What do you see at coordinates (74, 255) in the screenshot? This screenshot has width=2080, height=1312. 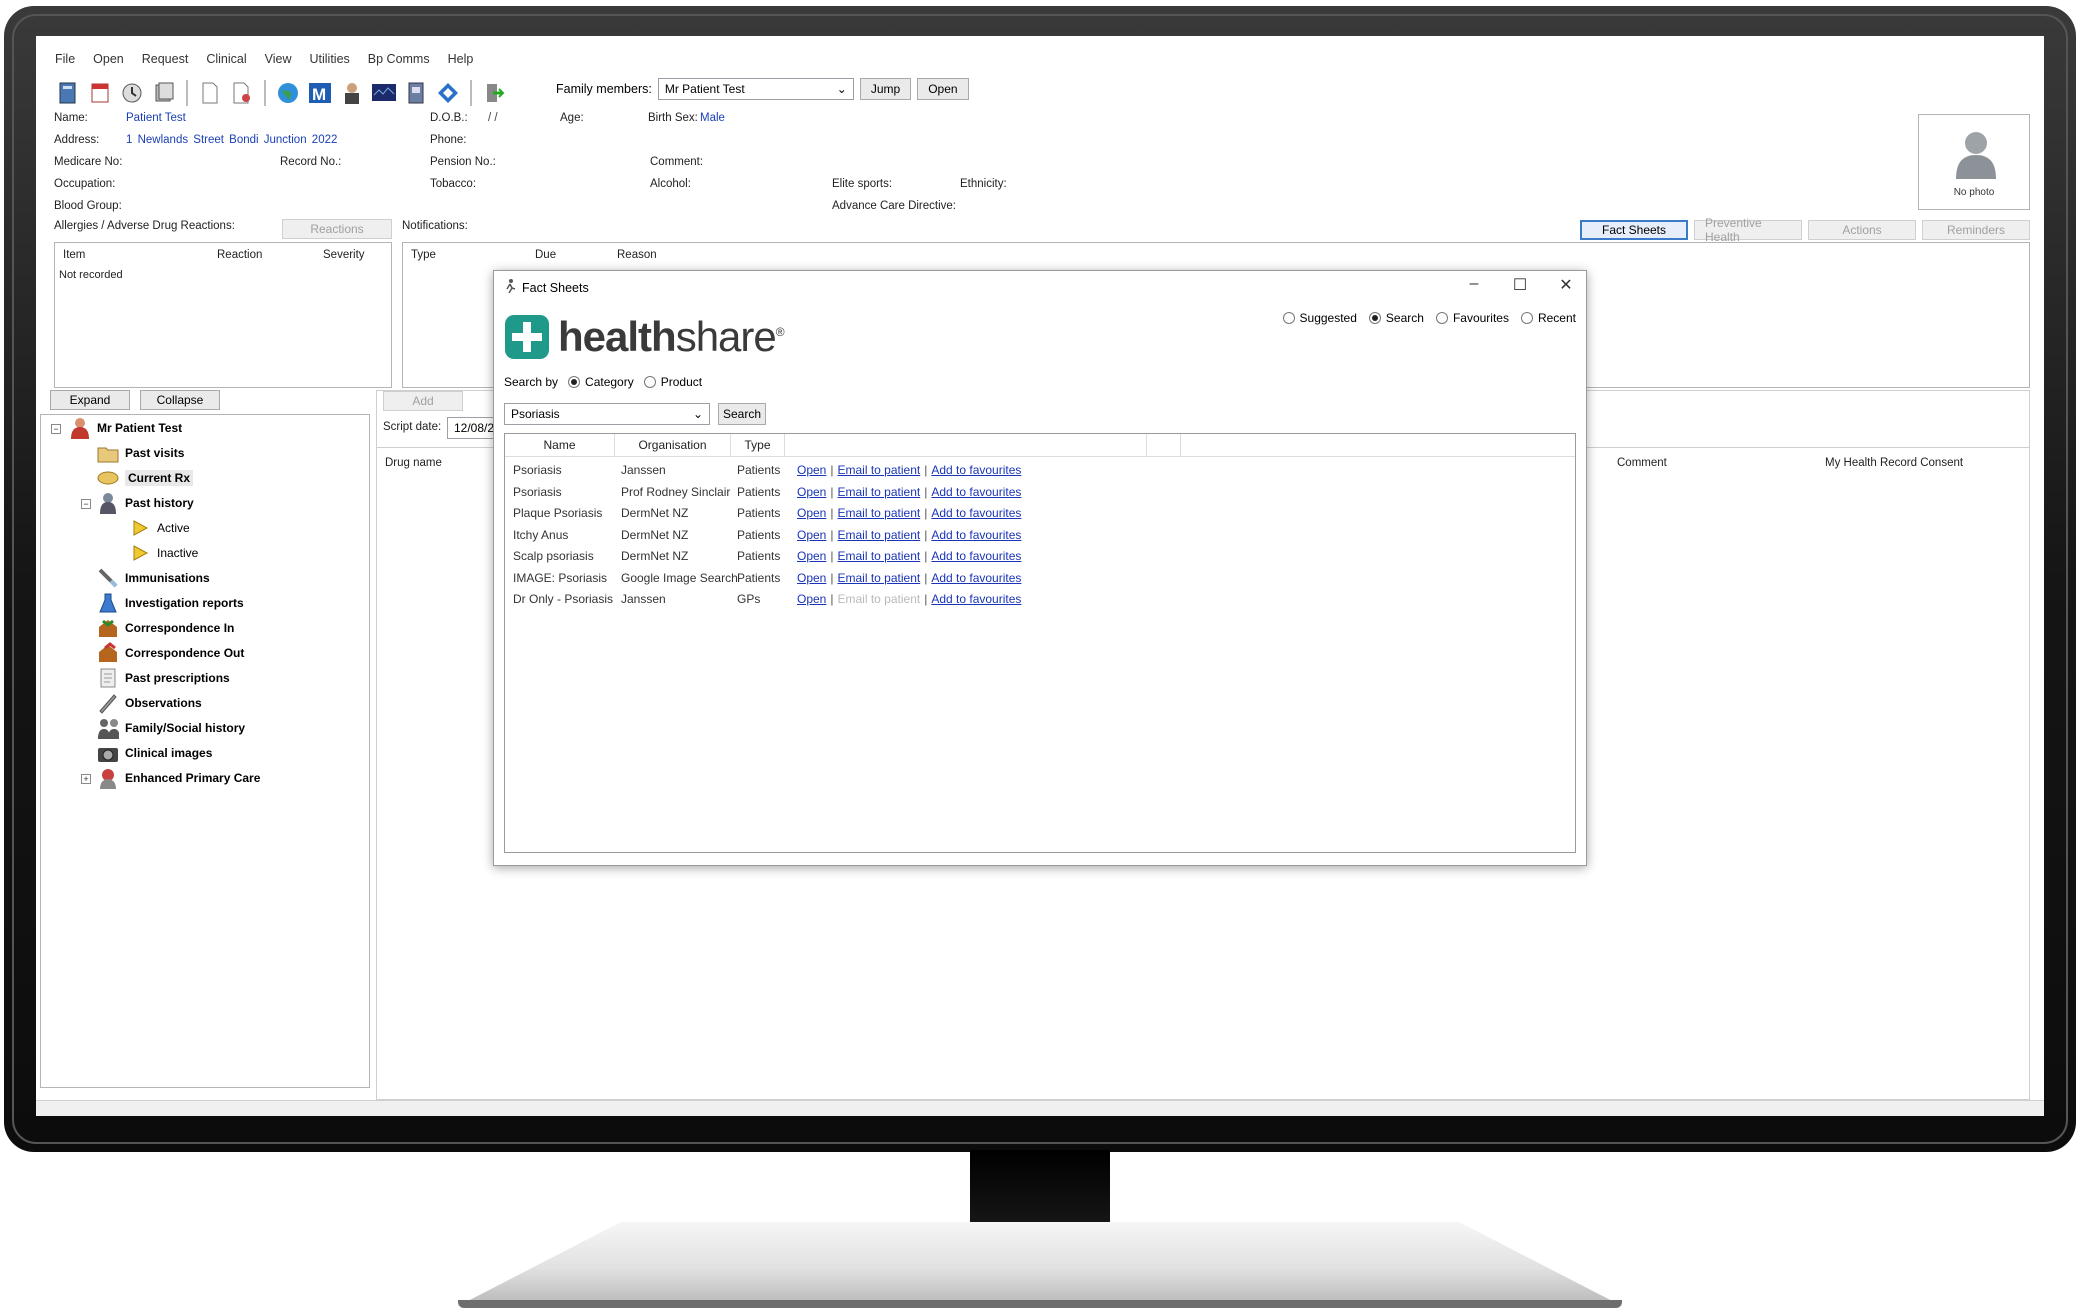 I see `allergy-col-item: Item` at bounding box center [74, 255].